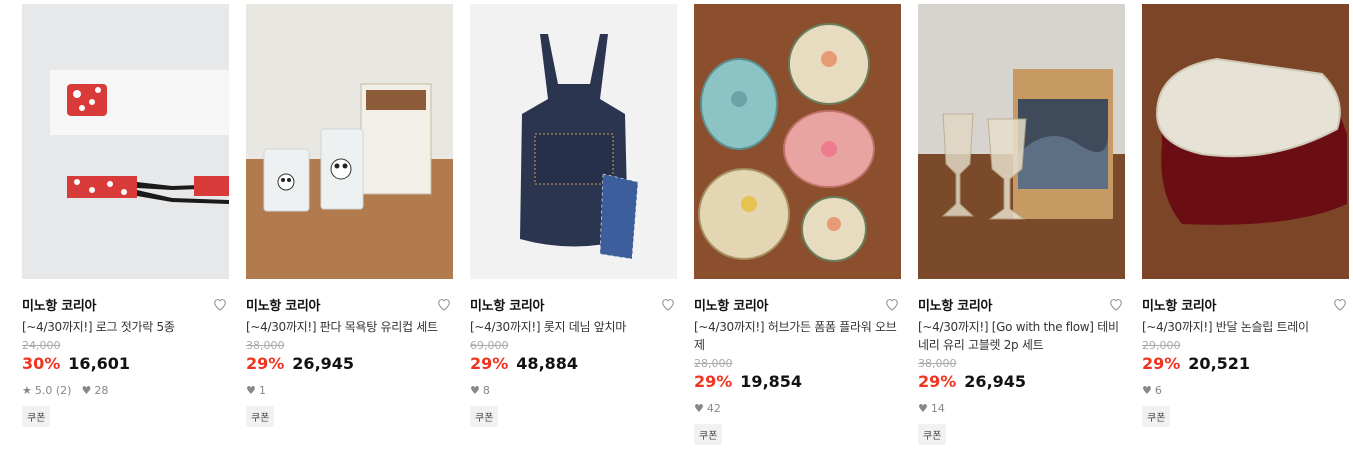  I want to click on product-title: [~4/30까지!] 판다 목욕탕 유리컵 세트, so click(349, 327).